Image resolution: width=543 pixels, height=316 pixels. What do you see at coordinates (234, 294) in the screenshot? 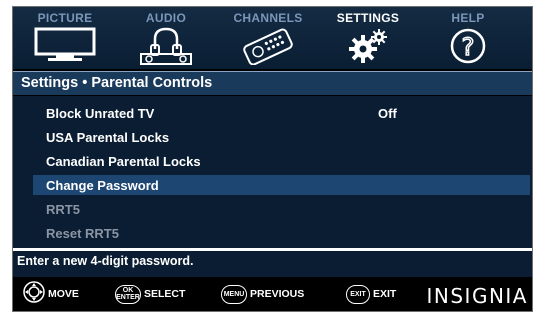
I see `menu-key-icon: MENU` at bounding box center [234, 294].